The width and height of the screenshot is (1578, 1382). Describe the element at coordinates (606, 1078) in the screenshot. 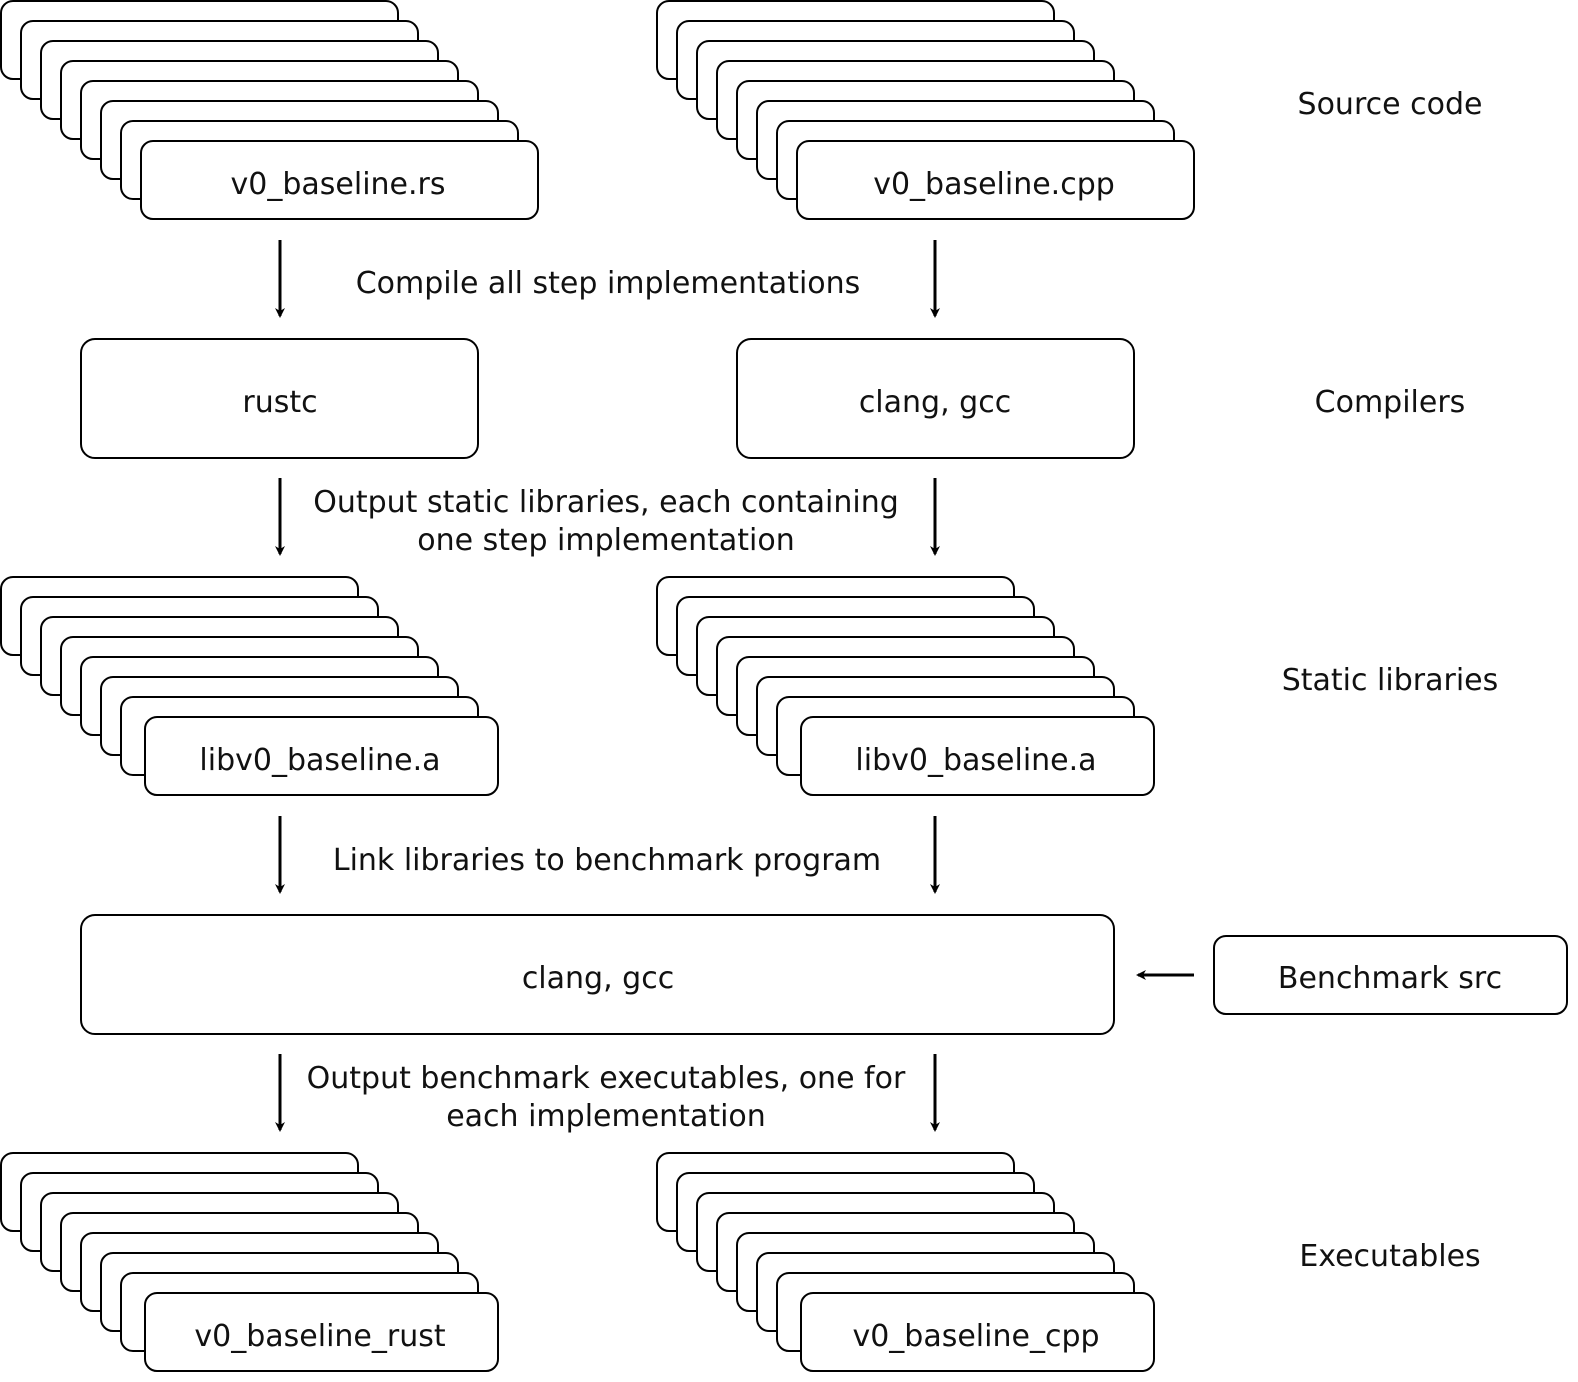

I see `step-output-exe-label-1: Output benchmark executables, one for` at that location.